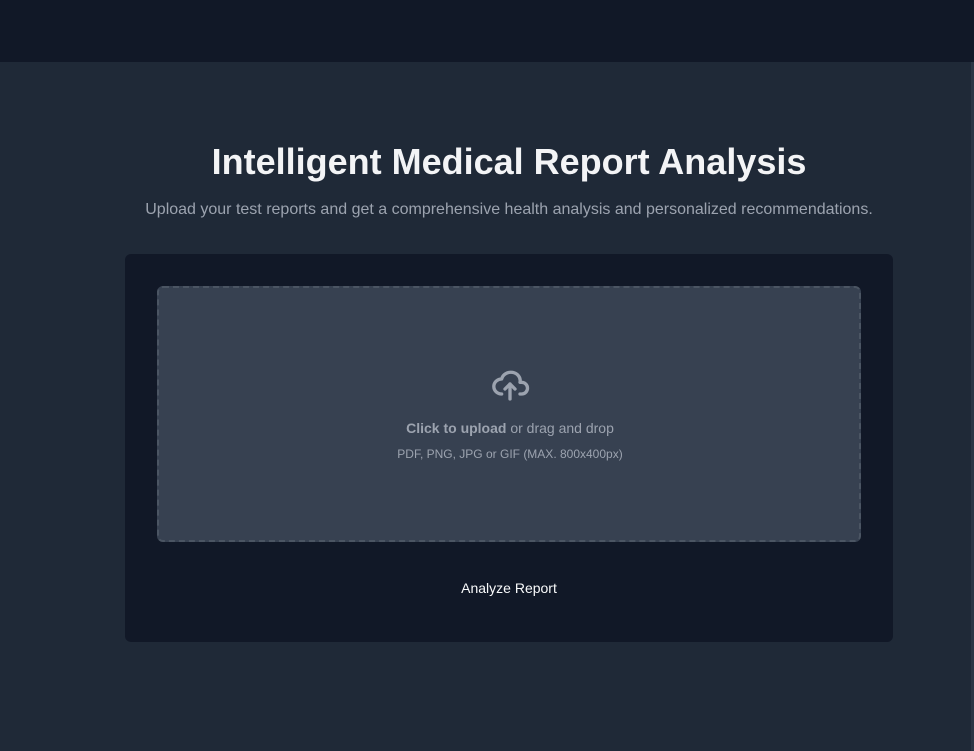 This screenshot has height=751, width=974. Describe the element at coordinates (487, 31) in the screenshot. I see `top-navigation-bar` at that location.